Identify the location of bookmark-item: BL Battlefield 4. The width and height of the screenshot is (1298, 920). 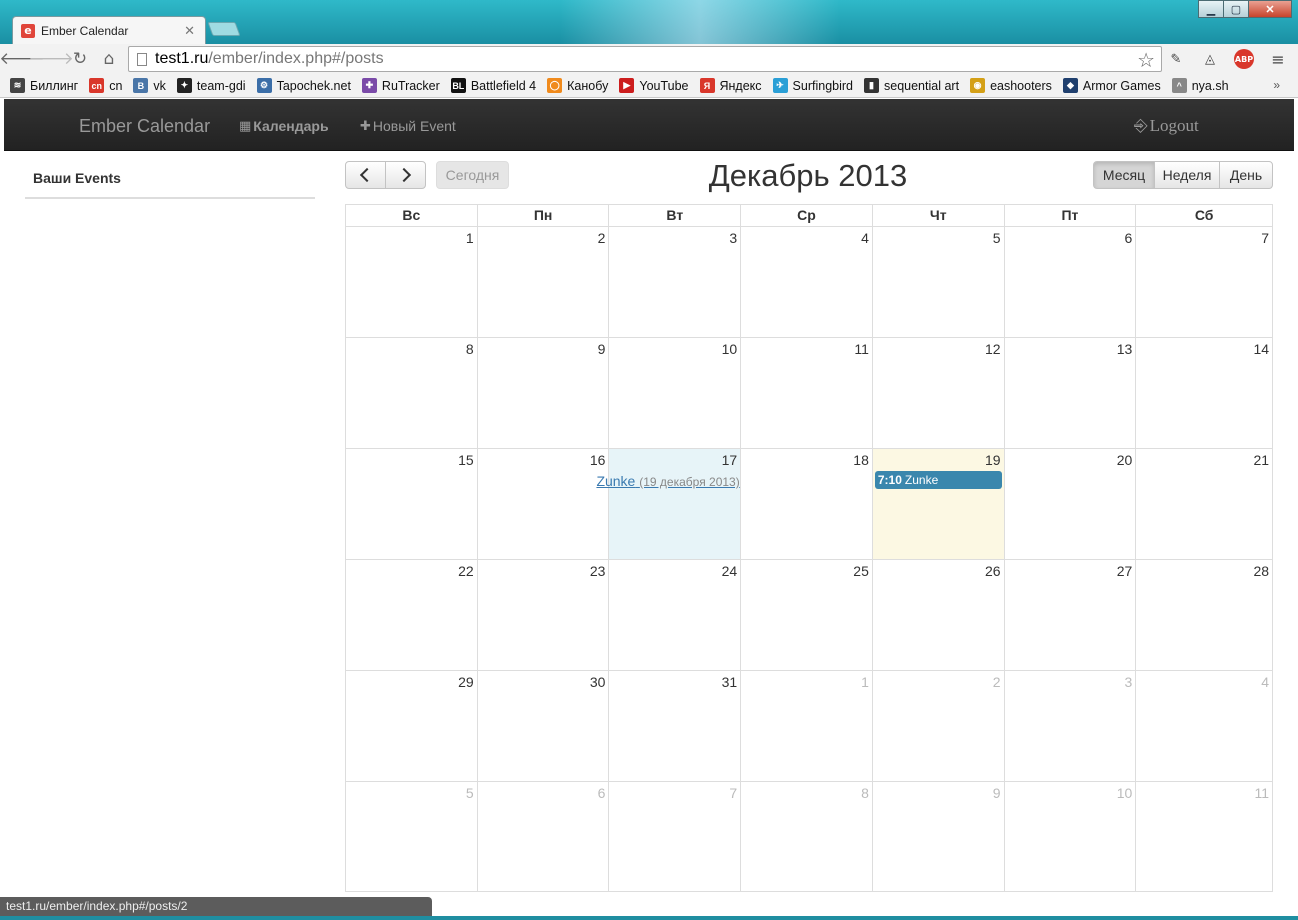
(493, 85).